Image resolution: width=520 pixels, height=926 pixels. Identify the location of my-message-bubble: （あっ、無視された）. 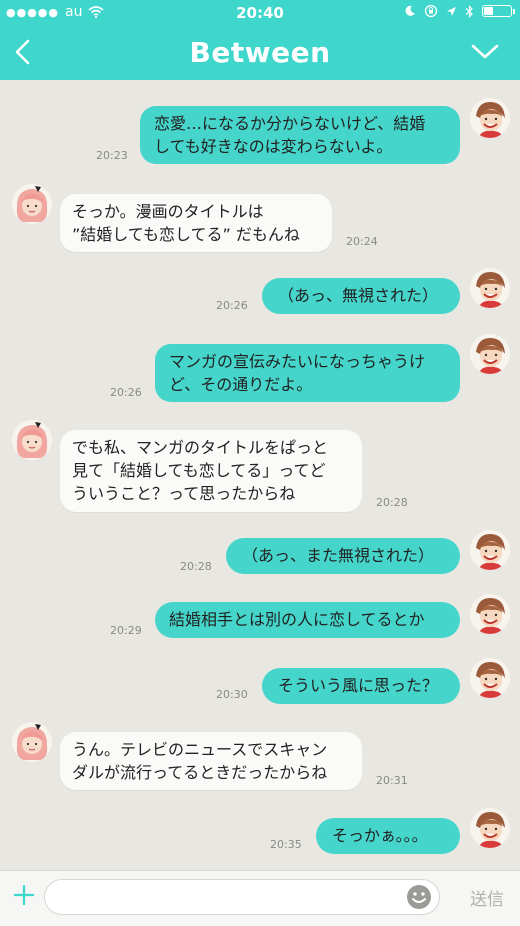
(361, 296).